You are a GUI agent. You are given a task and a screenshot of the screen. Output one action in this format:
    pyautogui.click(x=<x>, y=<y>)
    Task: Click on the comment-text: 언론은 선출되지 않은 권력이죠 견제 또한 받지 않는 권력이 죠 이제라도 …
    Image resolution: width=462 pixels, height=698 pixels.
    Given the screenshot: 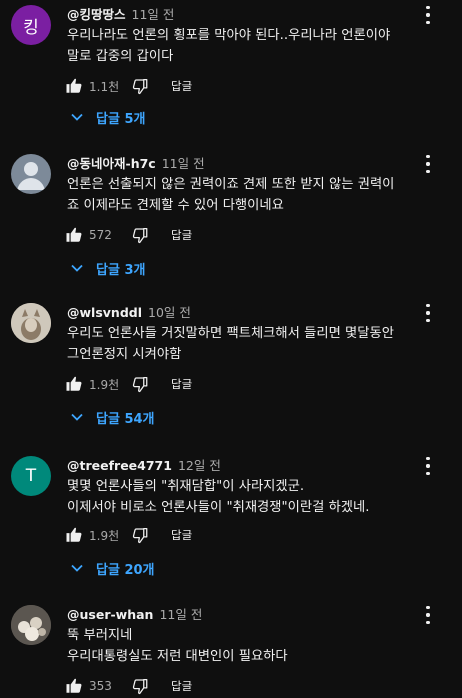 What is the action you would take?
    pyautogui.click(x=252, y=195)
    